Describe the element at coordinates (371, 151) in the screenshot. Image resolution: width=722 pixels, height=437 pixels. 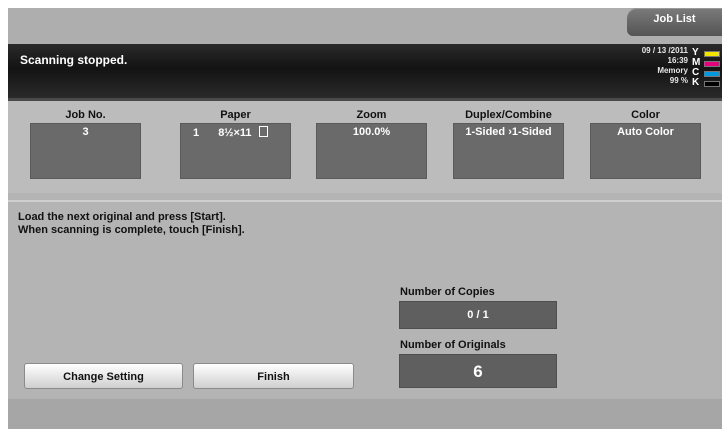
I see `zoom-value: 100.0%` at that location.